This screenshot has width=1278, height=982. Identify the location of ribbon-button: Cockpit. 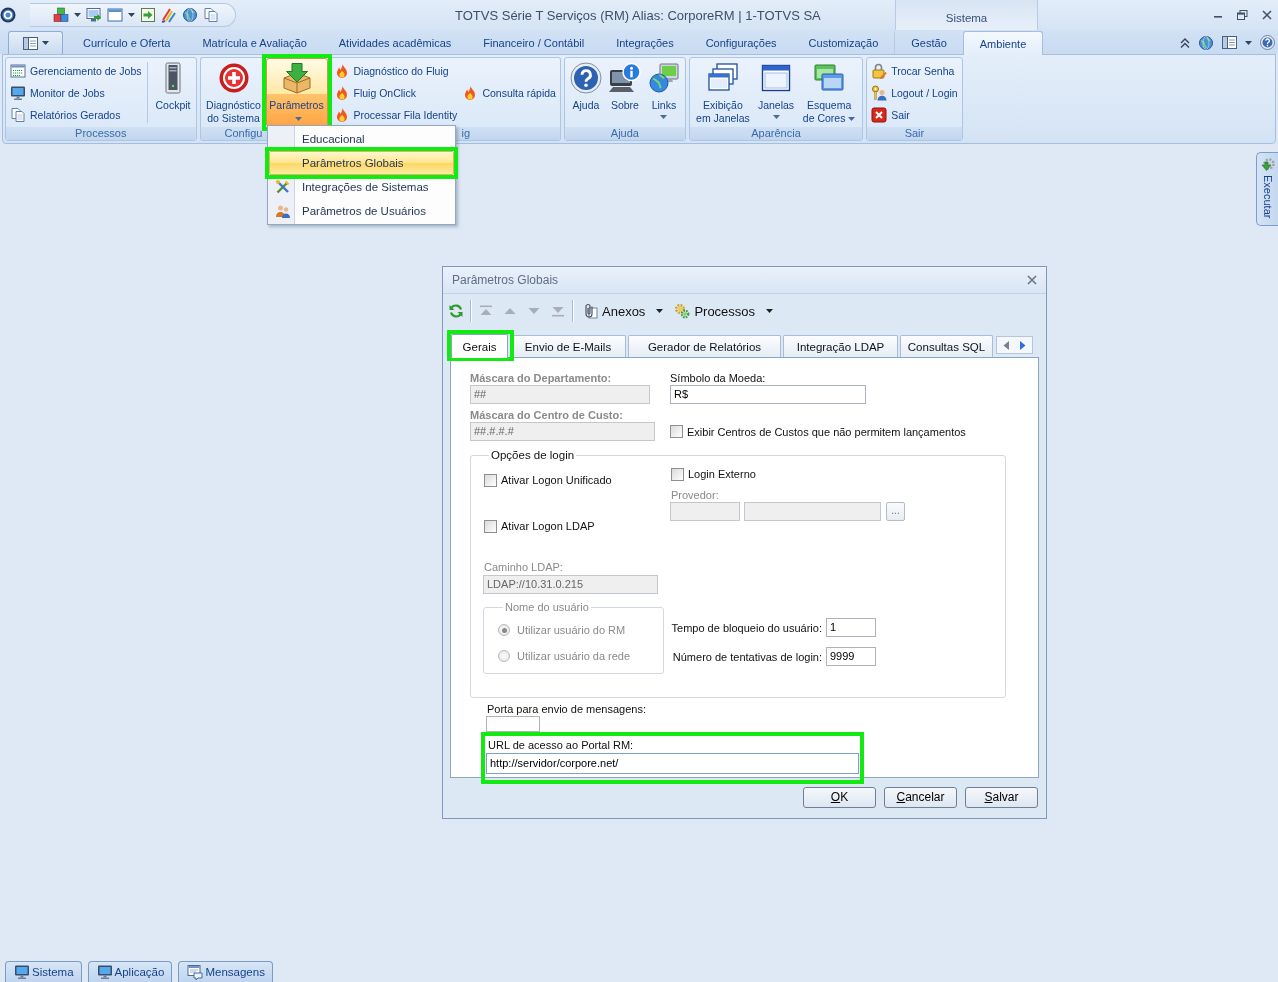
(173, 92).